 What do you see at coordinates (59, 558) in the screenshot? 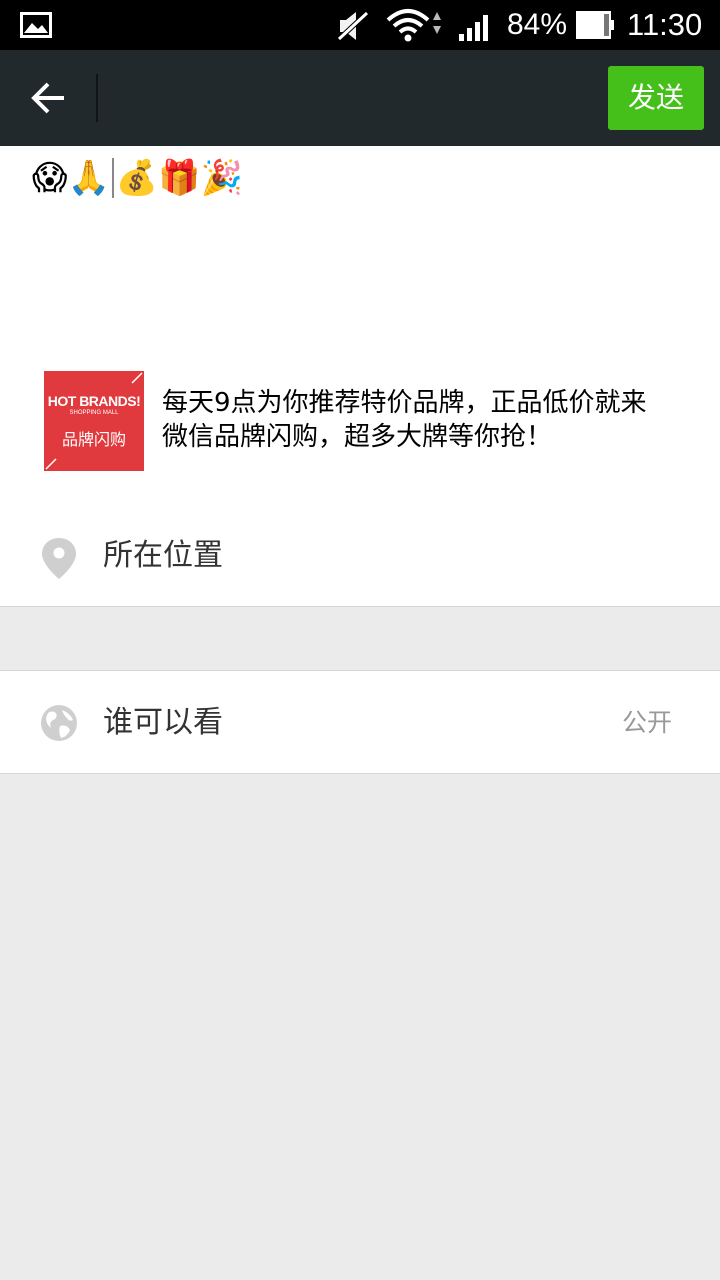
I see `location-pin-icon` at bounding box center [59, 558].